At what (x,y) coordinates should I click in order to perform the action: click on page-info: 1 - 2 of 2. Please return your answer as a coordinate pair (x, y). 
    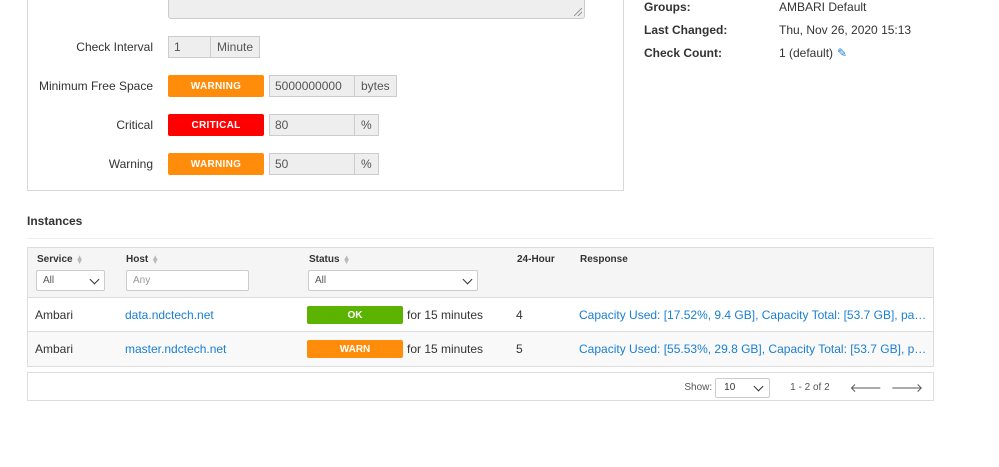
    Looking at the image, I should click on (810, 387).